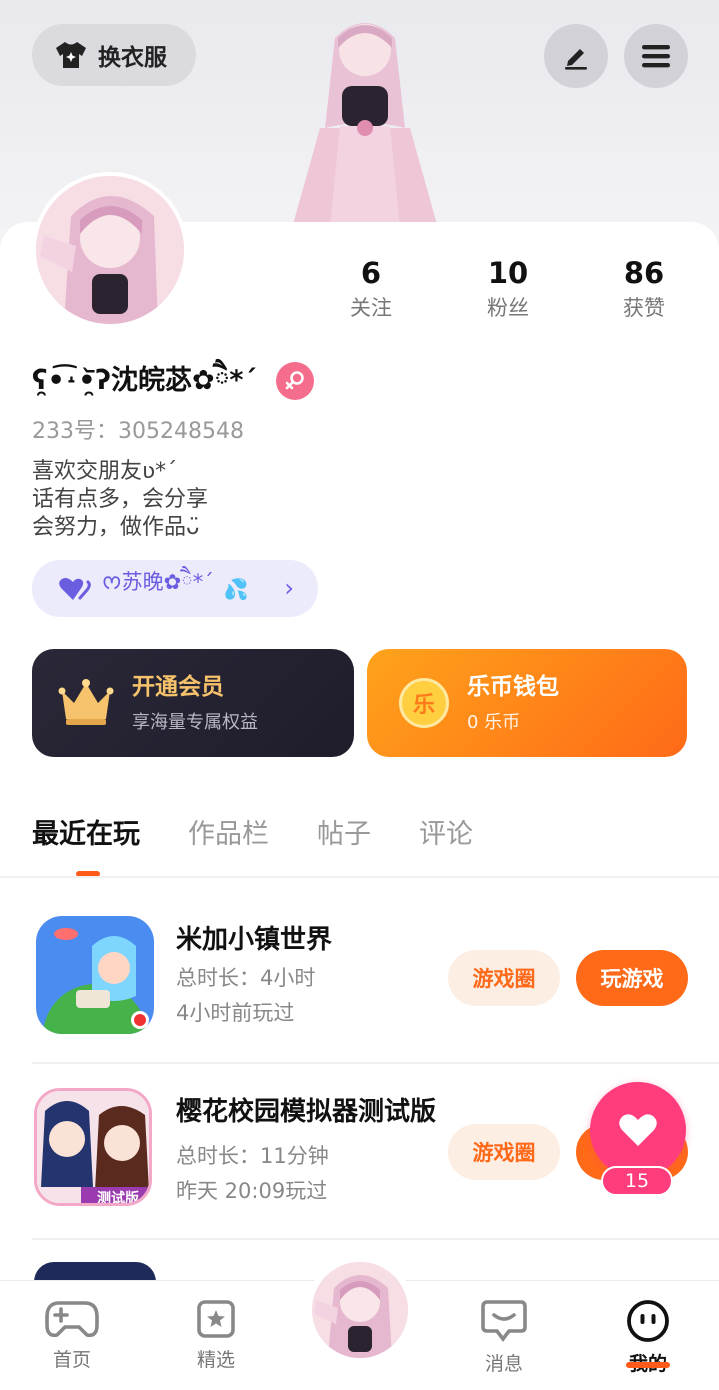  What do you see at coordinates (95, 1272) in the screenshot?
I see `list-item` at bounding box center [95, 1272].